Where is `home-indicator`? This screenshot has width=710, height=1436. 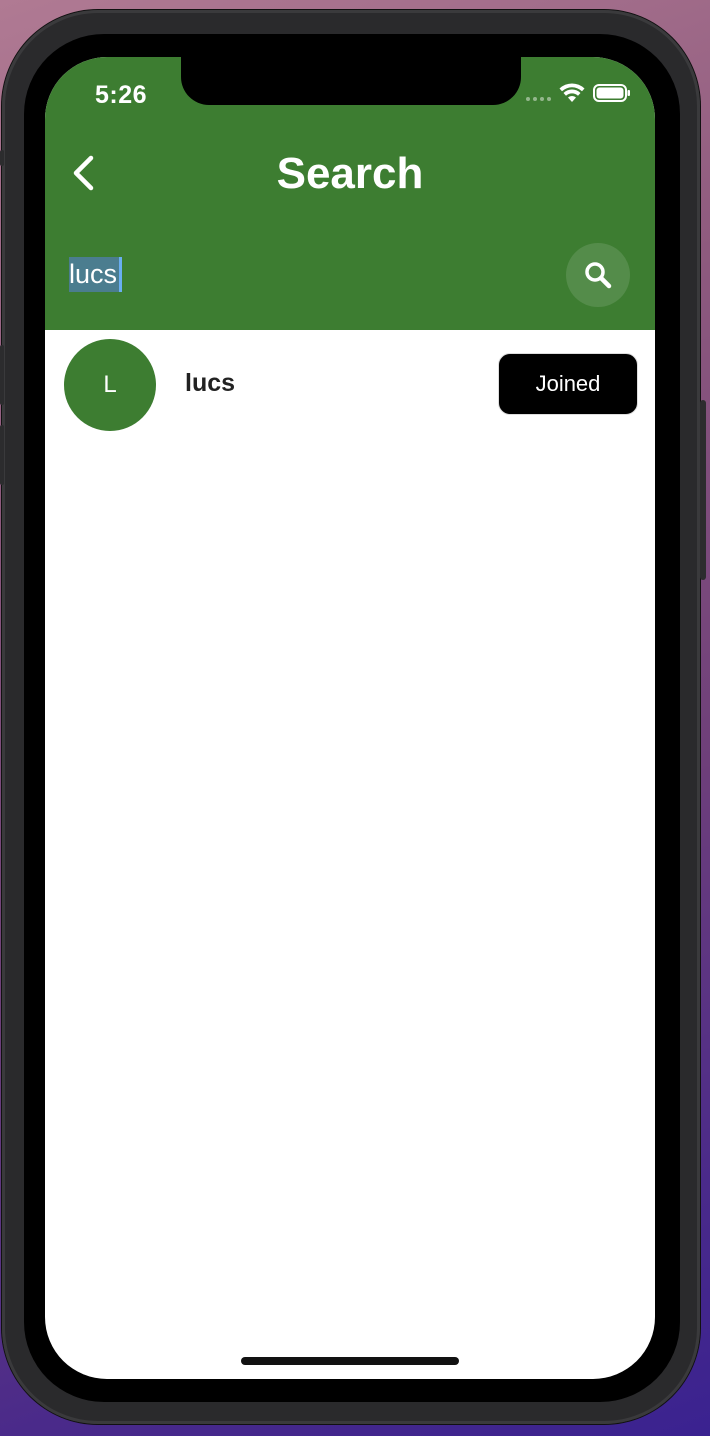 home-indicator is located at coordinates (350, 1361).